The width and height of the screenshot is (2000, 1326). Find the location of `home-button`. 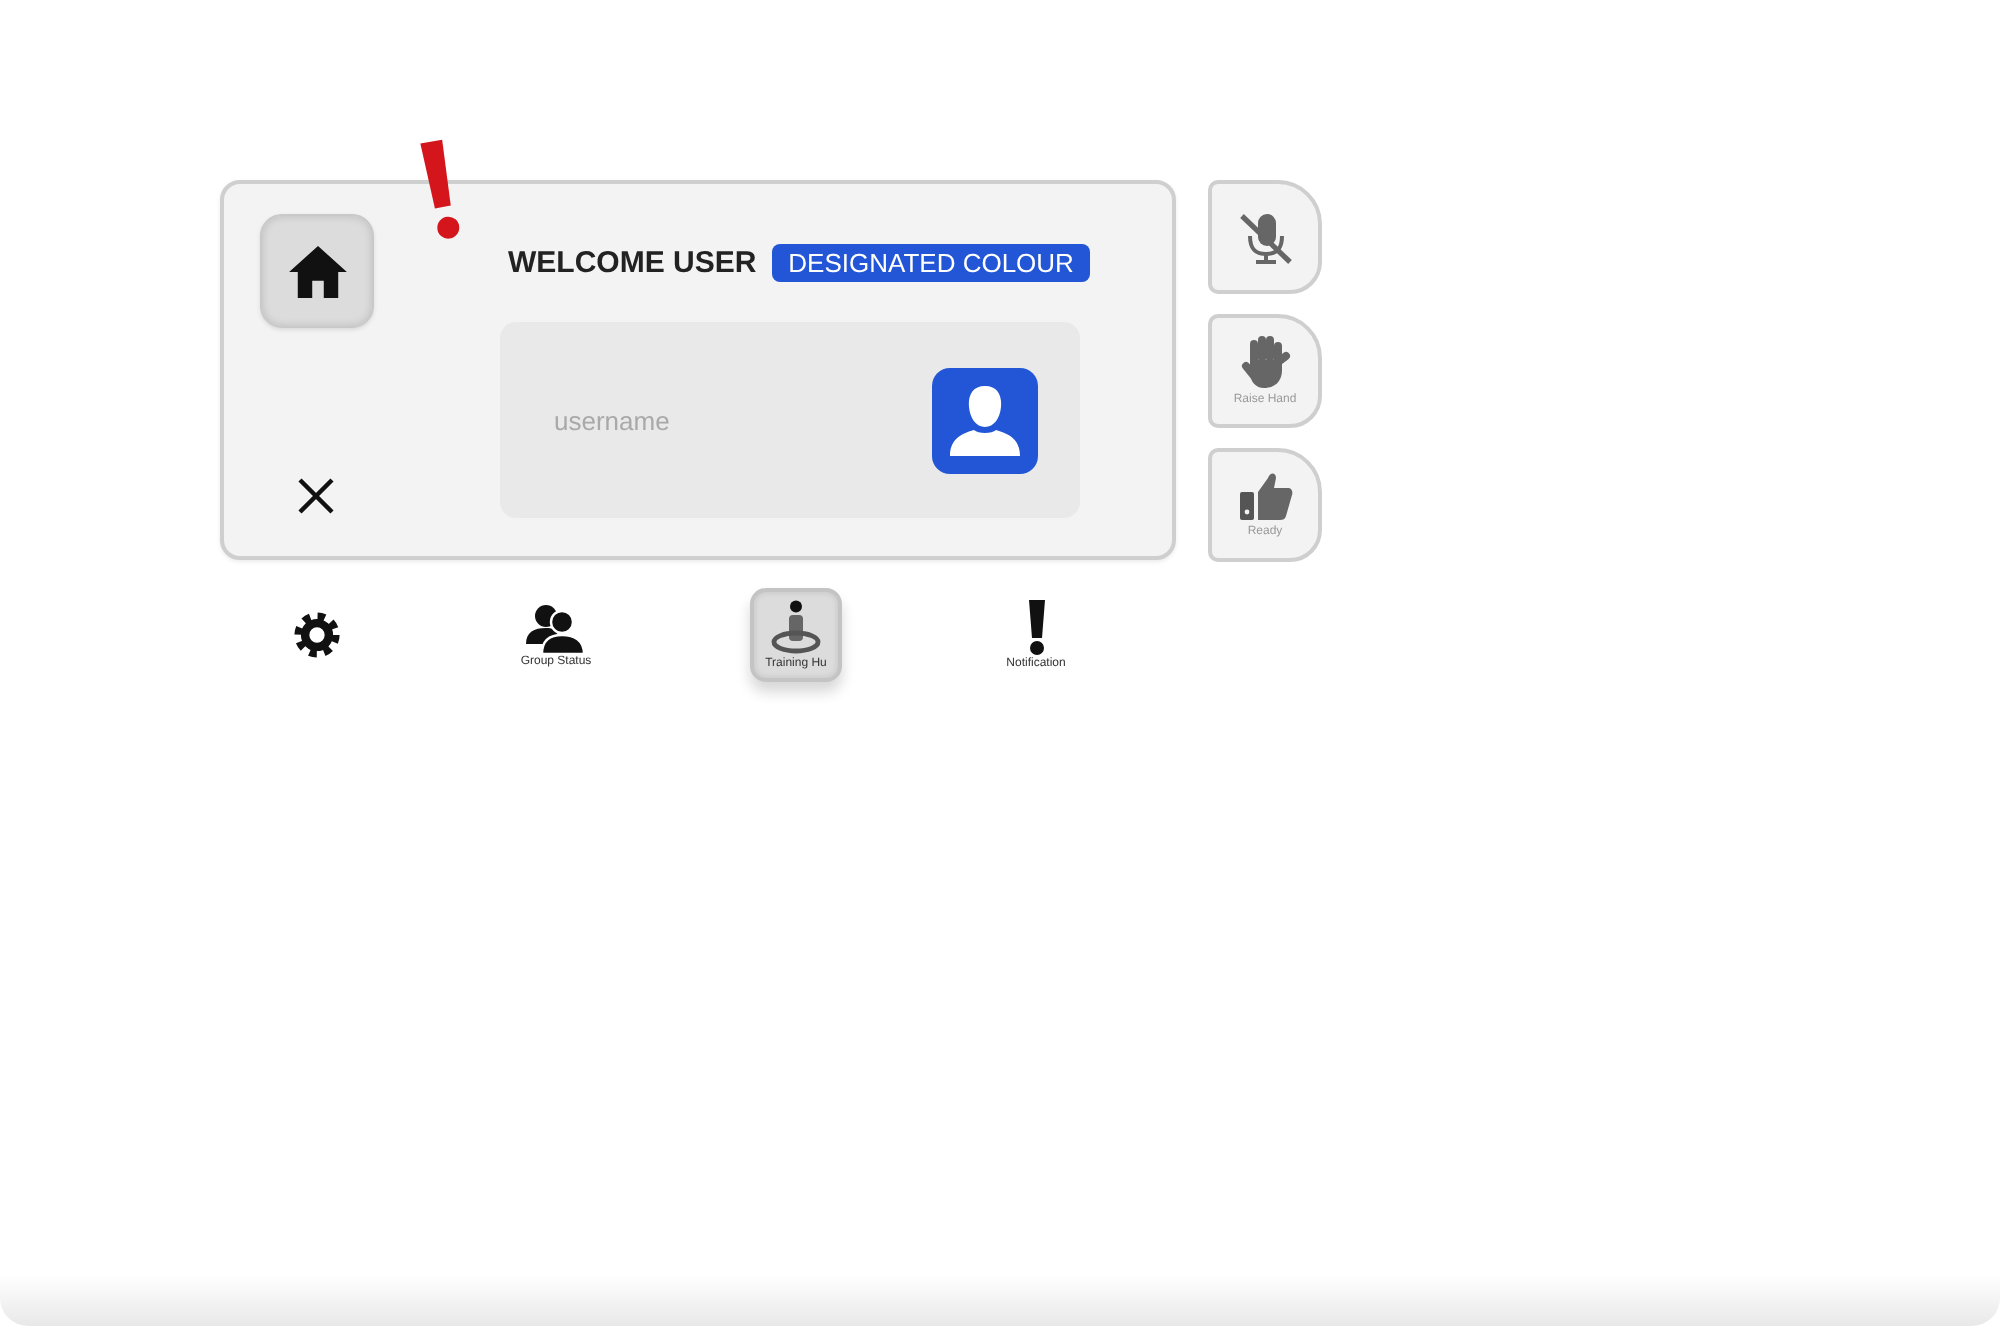

home-button is located at coordinates (317, 271).